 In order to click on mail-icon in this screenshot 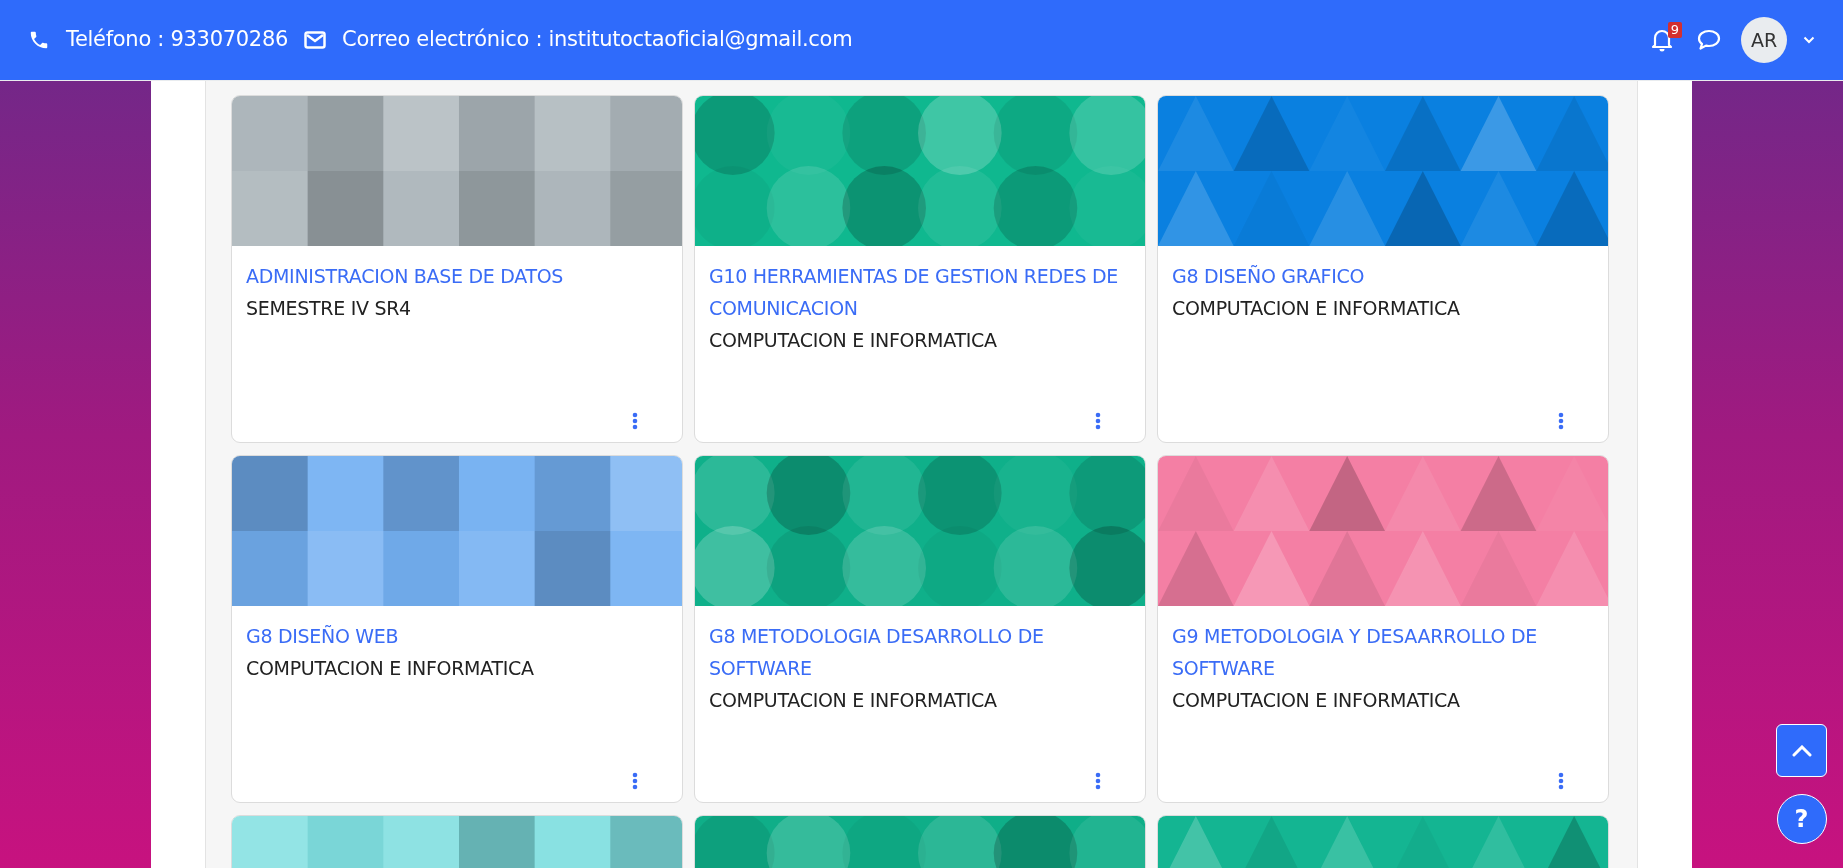, I will do `click(315, 40)`.